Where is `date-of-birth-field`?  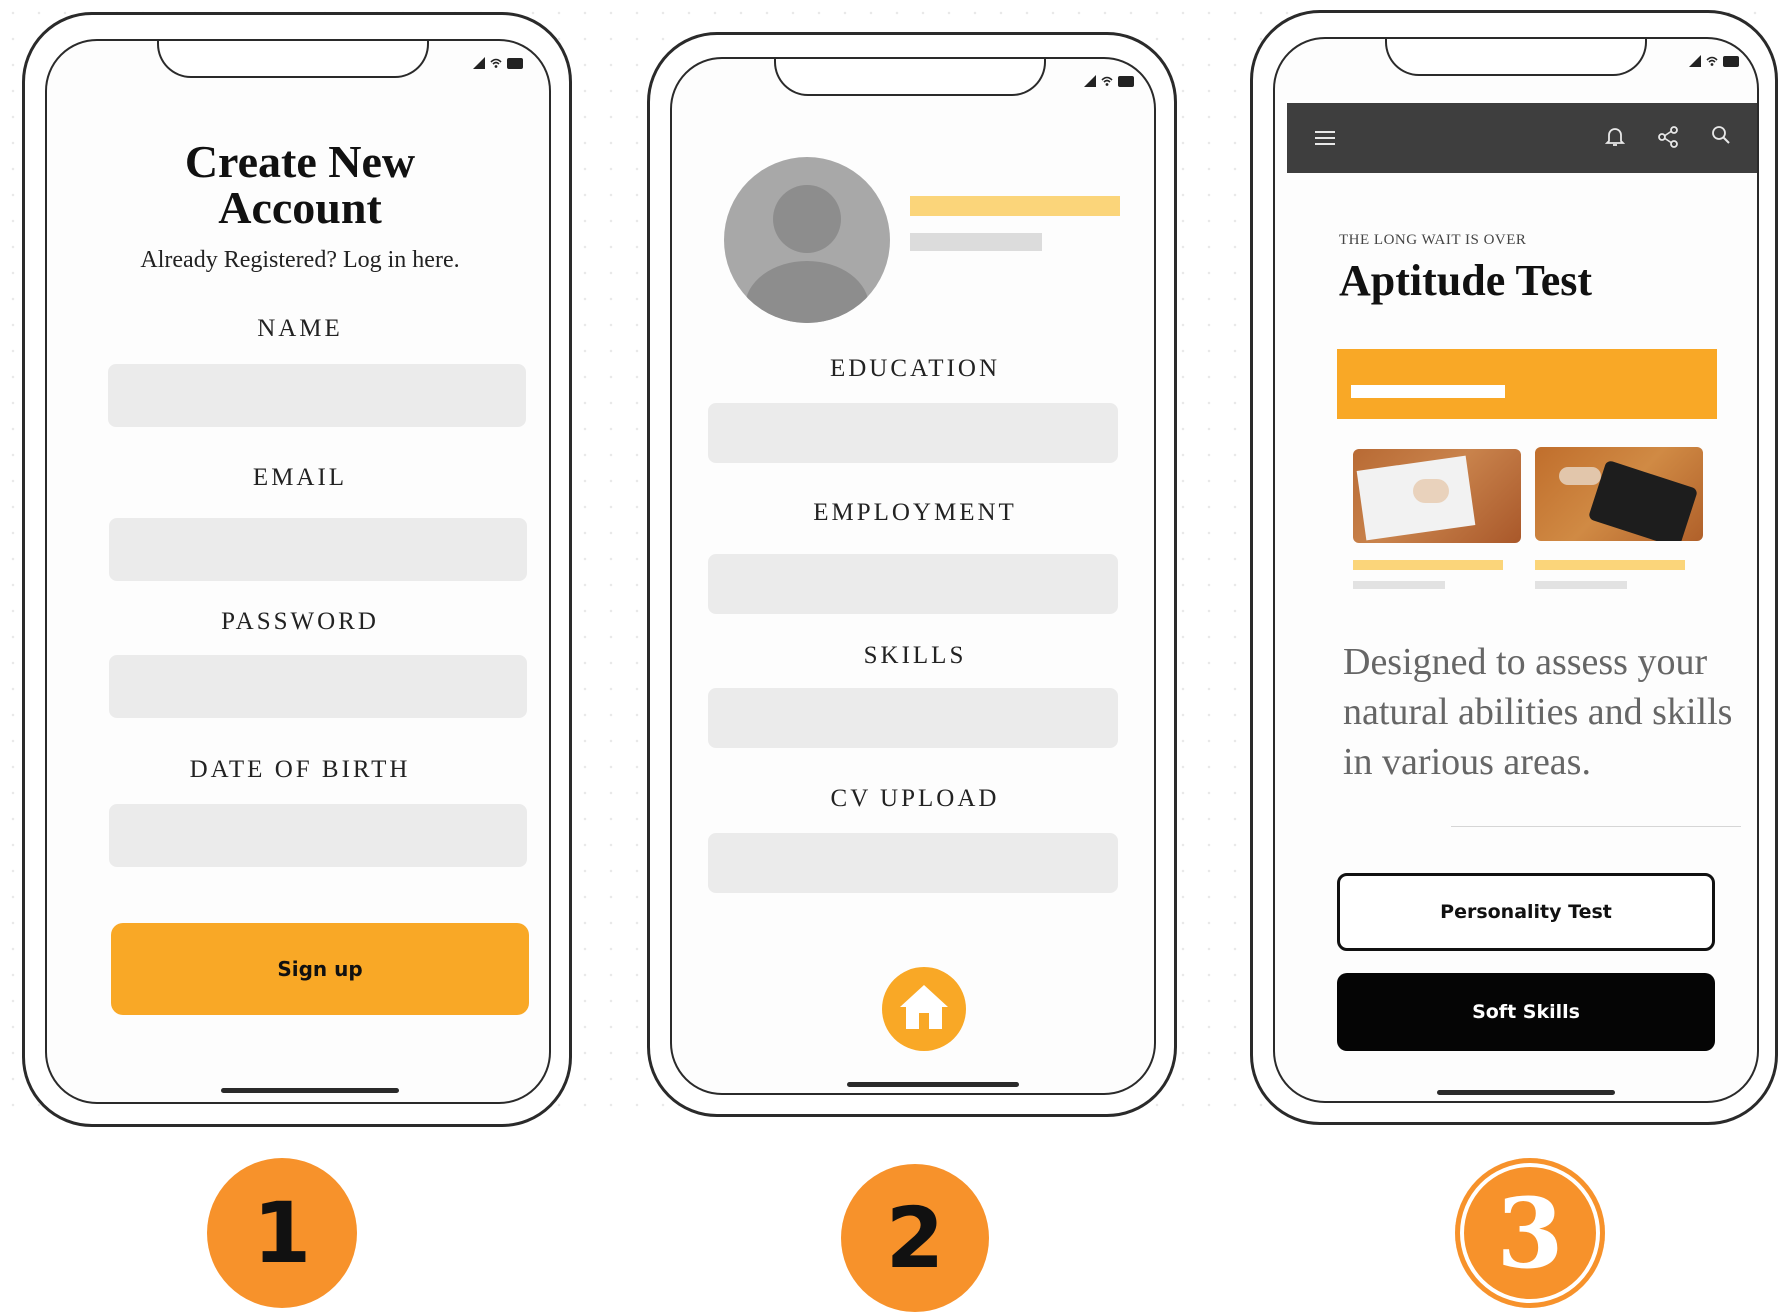
date-of-birth-field is located at coordinates (318, 835).